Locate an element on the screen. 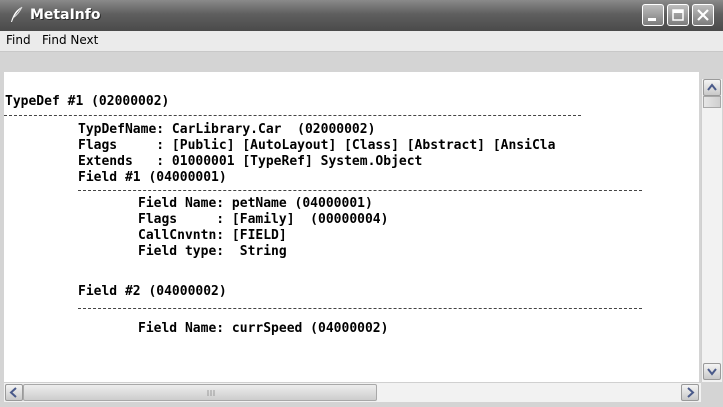 This screenshot has height=407, width=723. minimize-button is located at coordinates (653, 15).